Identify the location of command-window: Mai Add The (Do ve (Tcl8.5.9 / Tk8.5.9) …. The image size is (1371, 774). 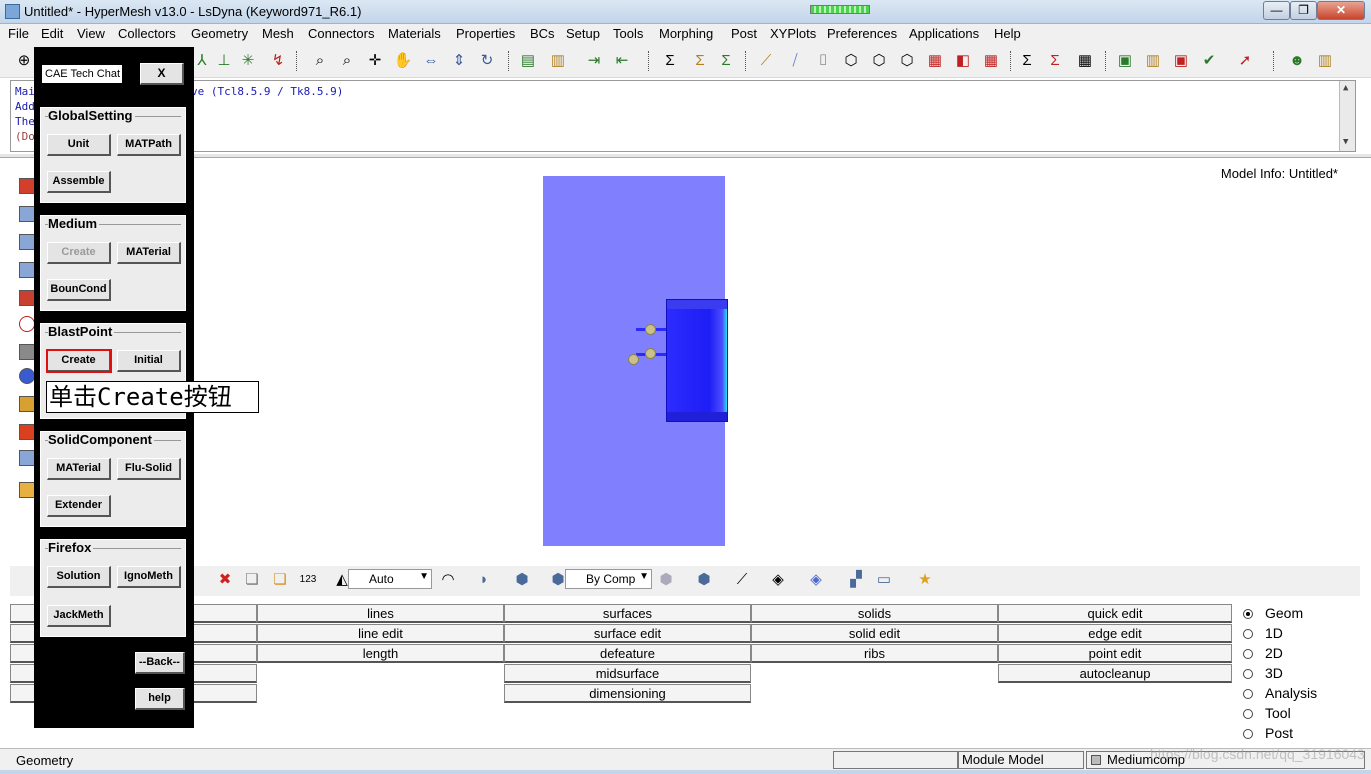
(683, 116).